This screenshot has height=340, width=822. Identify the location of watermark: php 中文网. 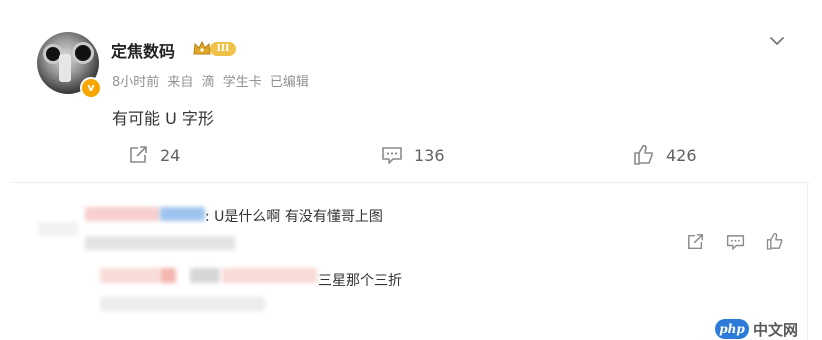
(756, 329).